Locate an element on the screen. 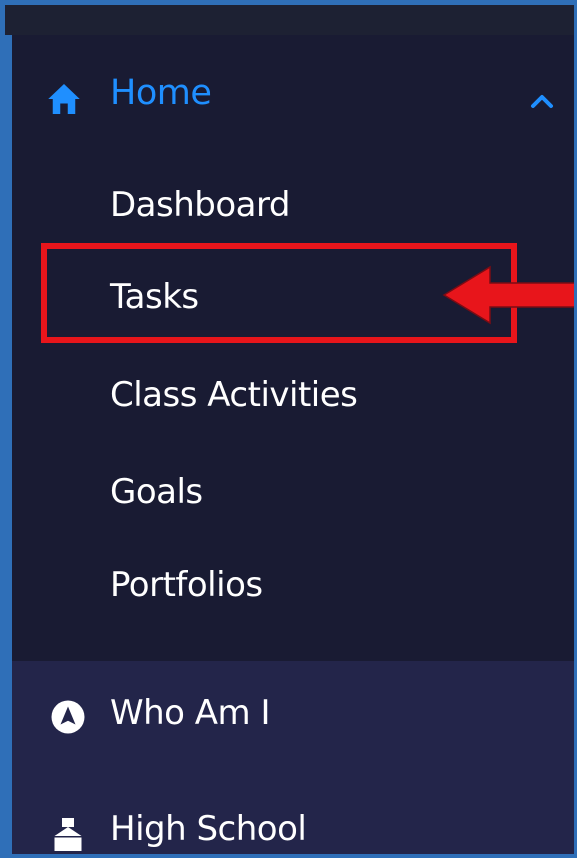  sidebar-subitem-portfolios: Portfolios is located at coordinates (186, 585).